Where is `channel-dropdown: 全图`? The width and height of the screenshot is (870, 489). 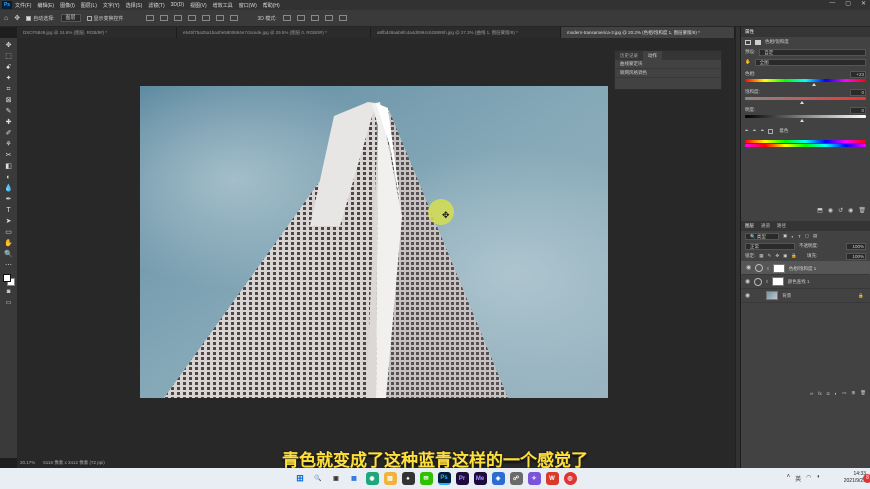
channel-dropdown: 全图 is located at coordinates (810, 62).